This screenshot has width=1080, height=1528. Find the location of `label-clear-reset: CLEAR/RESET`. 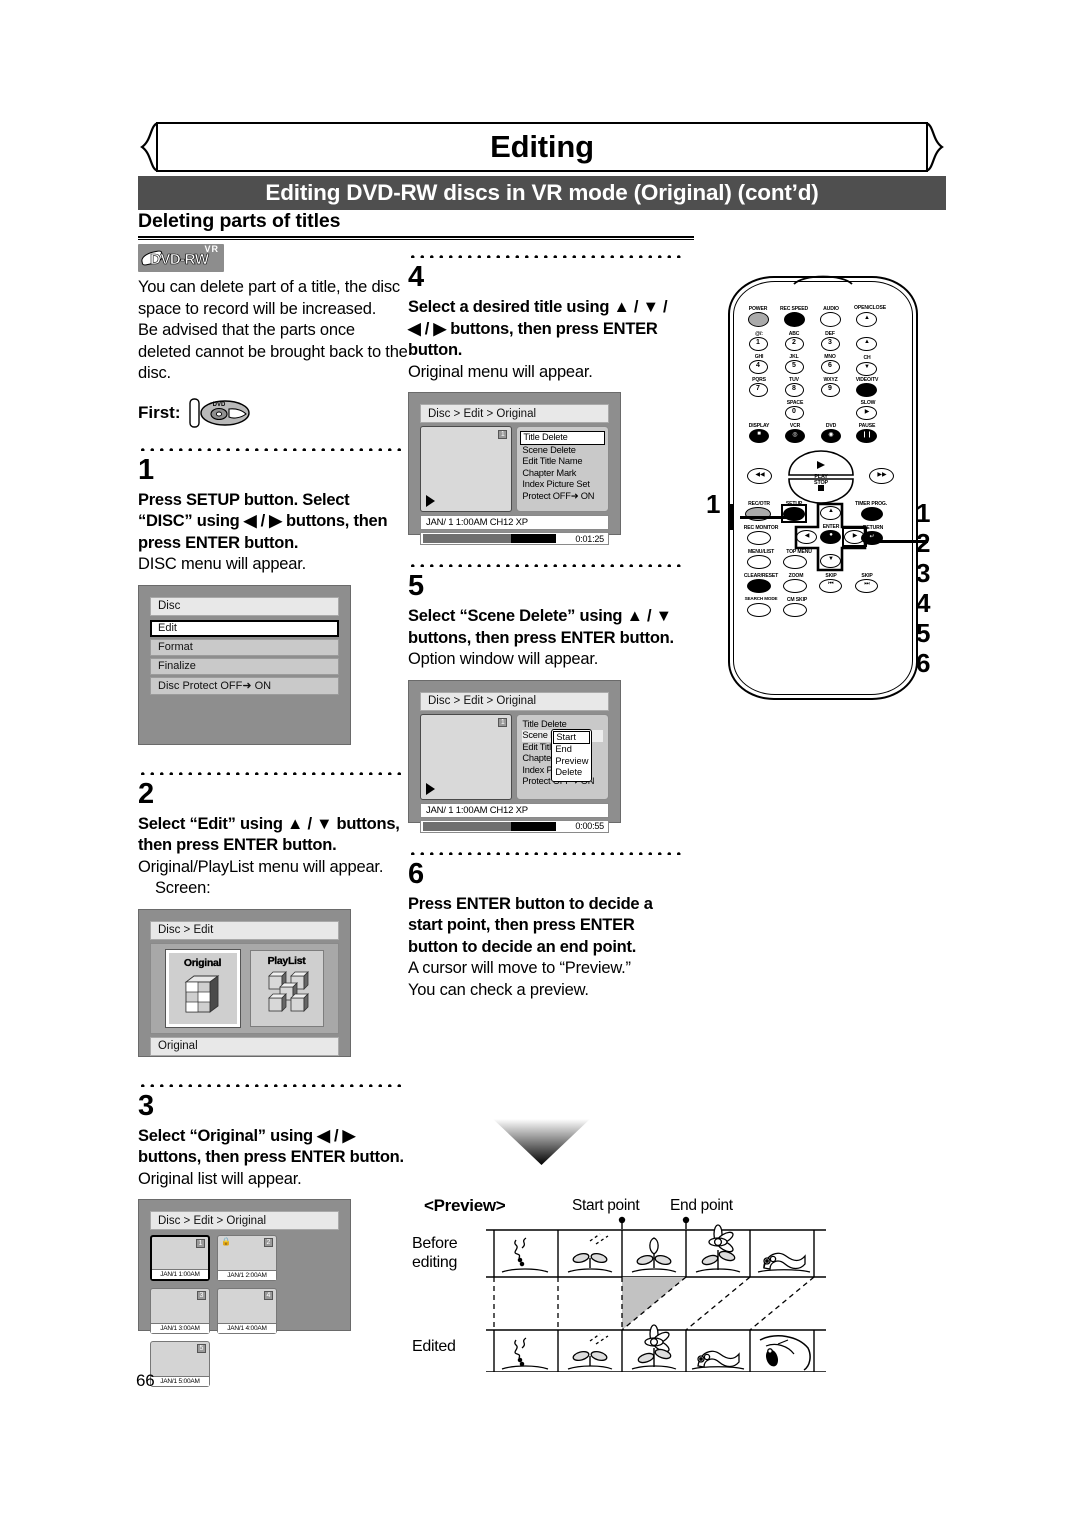

label-clear-reset: CLEAR/RESET is located at coordinates (761, 576).